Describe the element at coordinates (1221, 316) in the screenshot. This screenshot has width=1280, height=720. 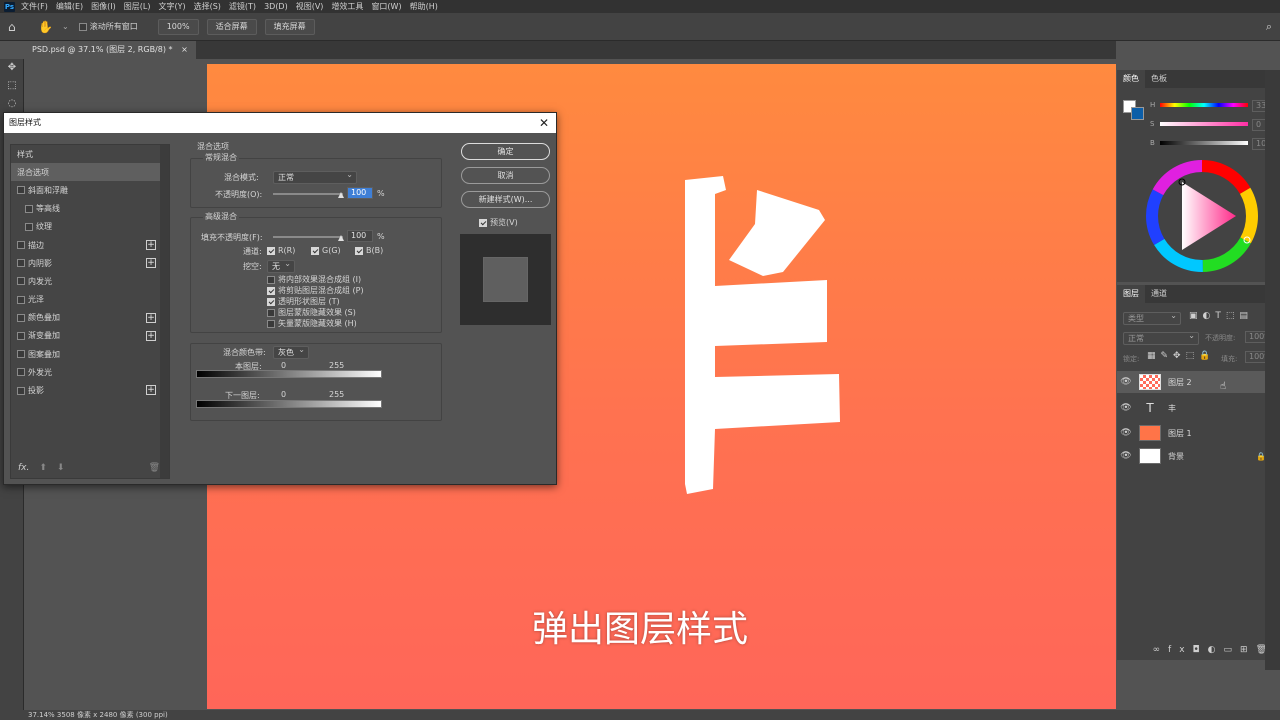
I see `layer-filter-icons: ▣◐T⬚▤` at that location.